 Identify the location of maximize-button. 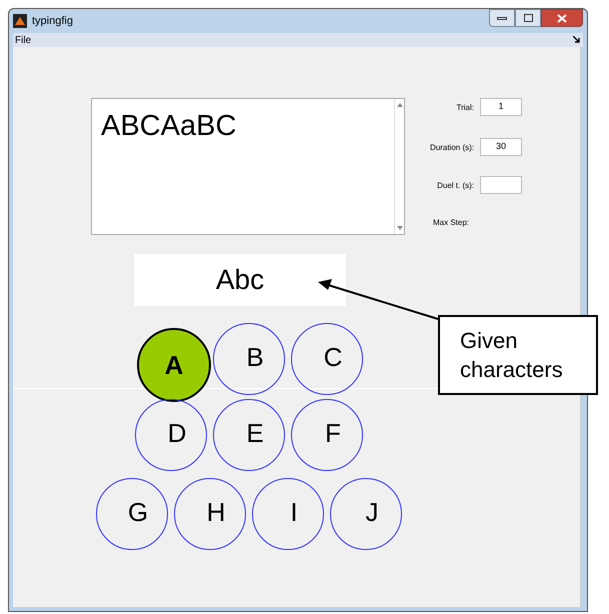
(528, 18).